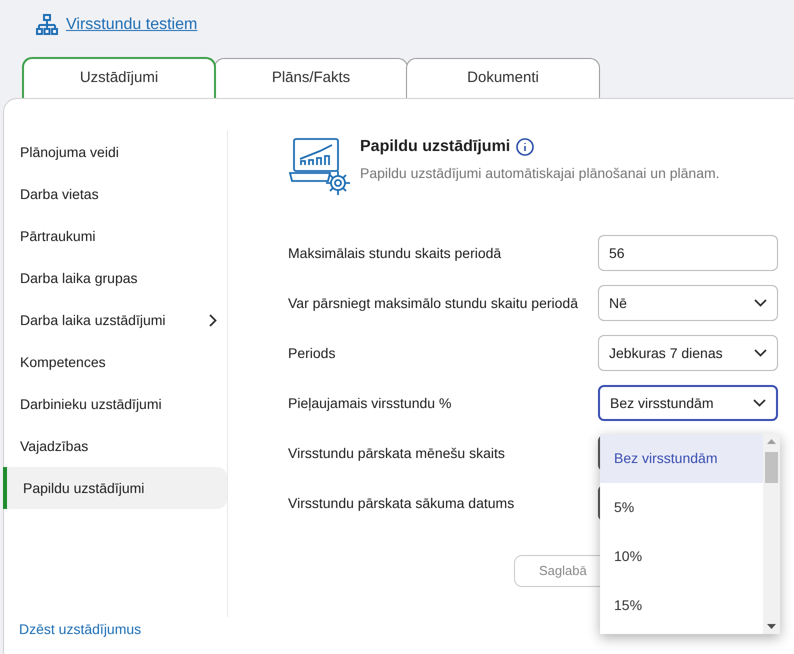  I want to click on dropdown-option: 5%, so click(681, 507).